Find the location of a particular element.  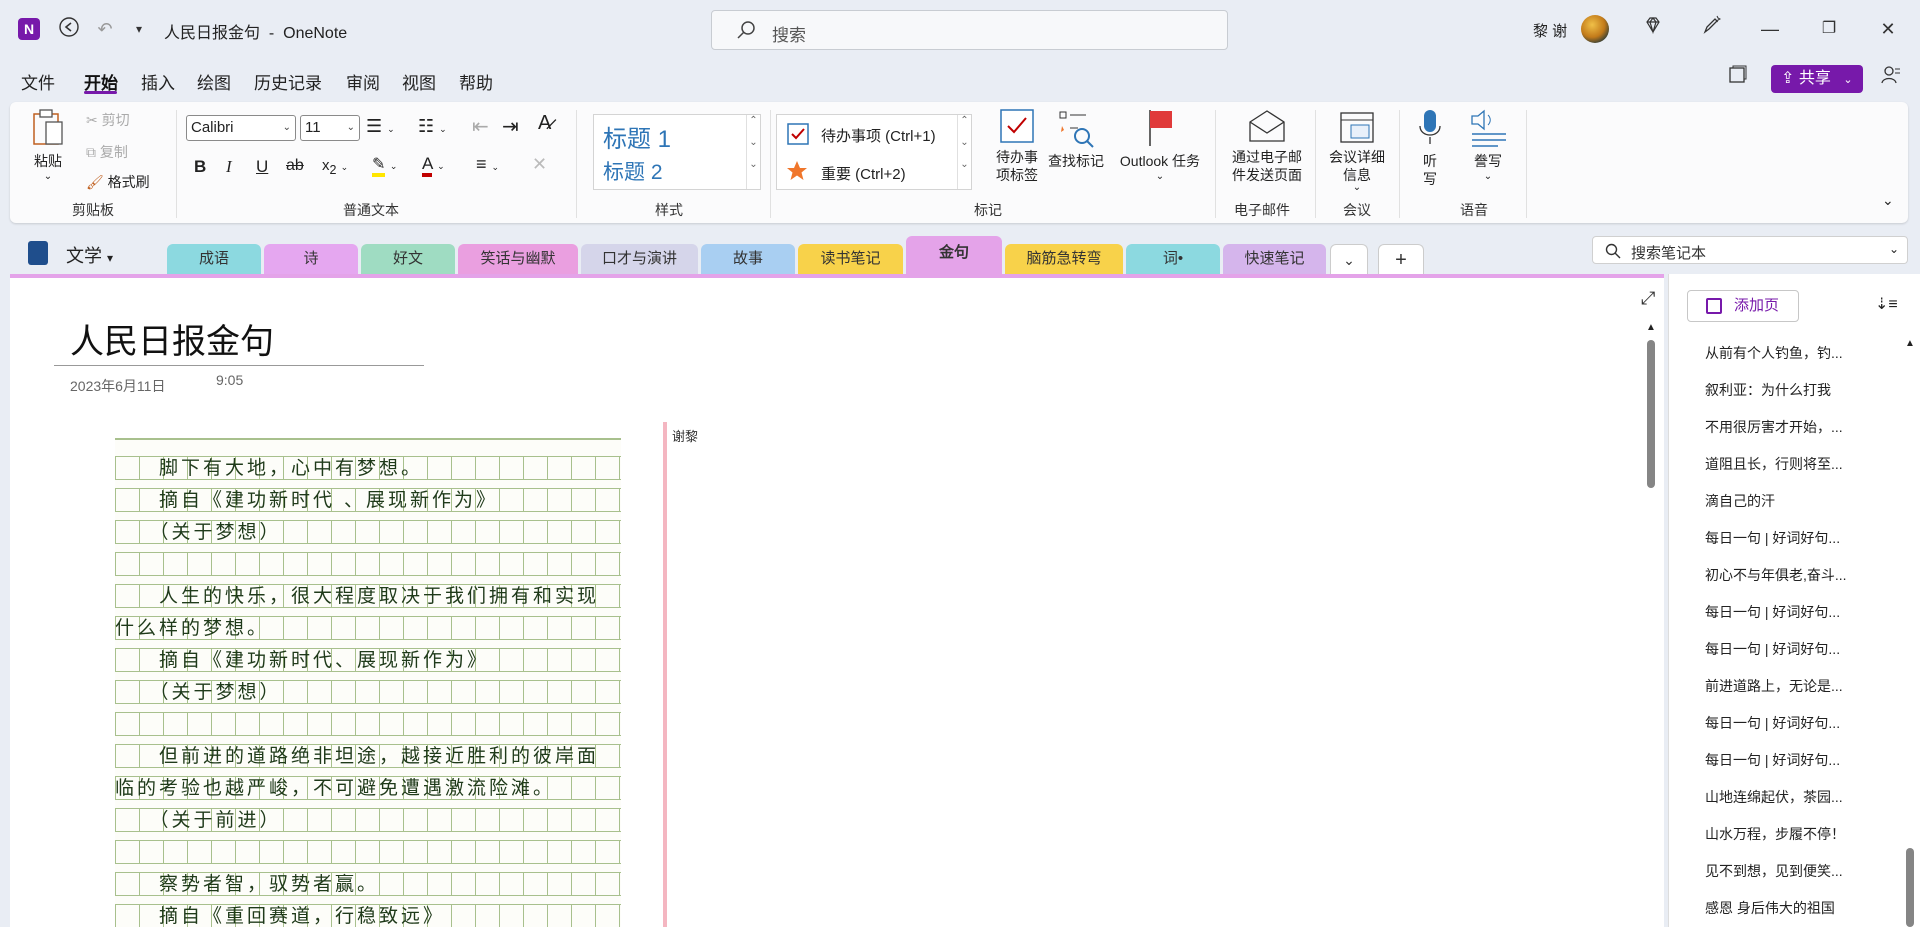

font-family-select: Calibri ⌄ is located at coordinates (241, 128).